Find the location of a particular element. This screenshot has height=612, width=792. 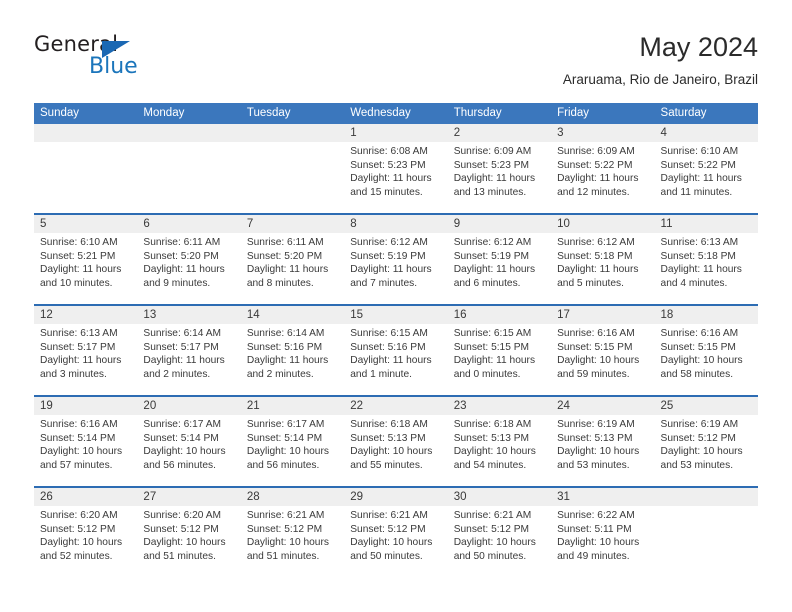

weekday-header-saturday: Saturday is located at coordinates (683, 113).